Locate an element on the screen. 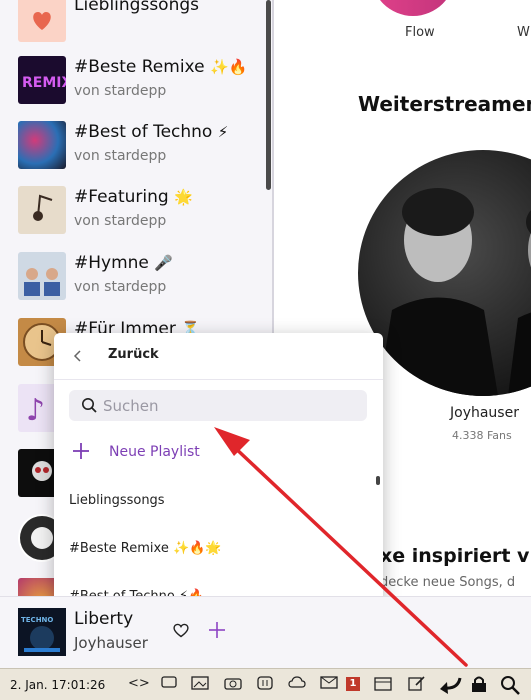 This screenshot has width=531, height=700. artist-name: Joyhauser is located at coordinates (484, 413).